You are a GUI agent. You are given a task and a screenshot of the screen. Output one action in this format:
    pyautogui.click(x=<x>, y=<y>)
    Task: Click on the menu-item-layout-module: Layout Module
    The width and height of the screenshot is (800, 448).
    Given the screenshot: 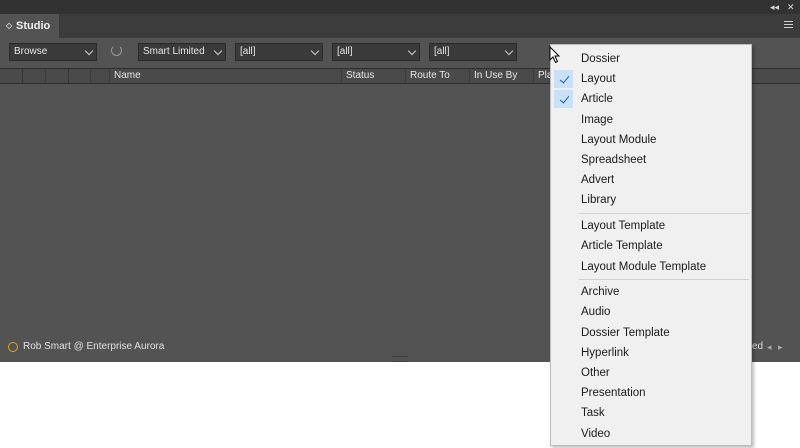 What is the action you would take?
    pyautogui.click(x=651, y=140)
    